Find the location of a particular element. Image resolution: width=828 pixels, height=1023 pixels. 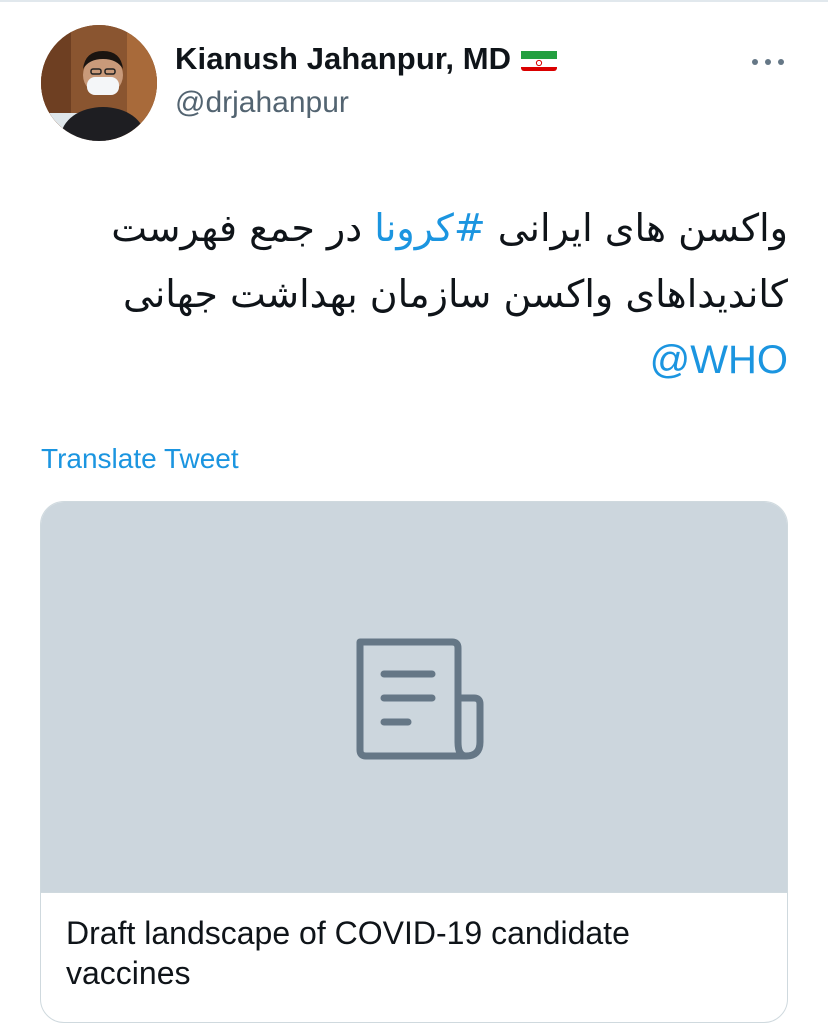

mention-link: @WHO is located at coordinates (414, 360).